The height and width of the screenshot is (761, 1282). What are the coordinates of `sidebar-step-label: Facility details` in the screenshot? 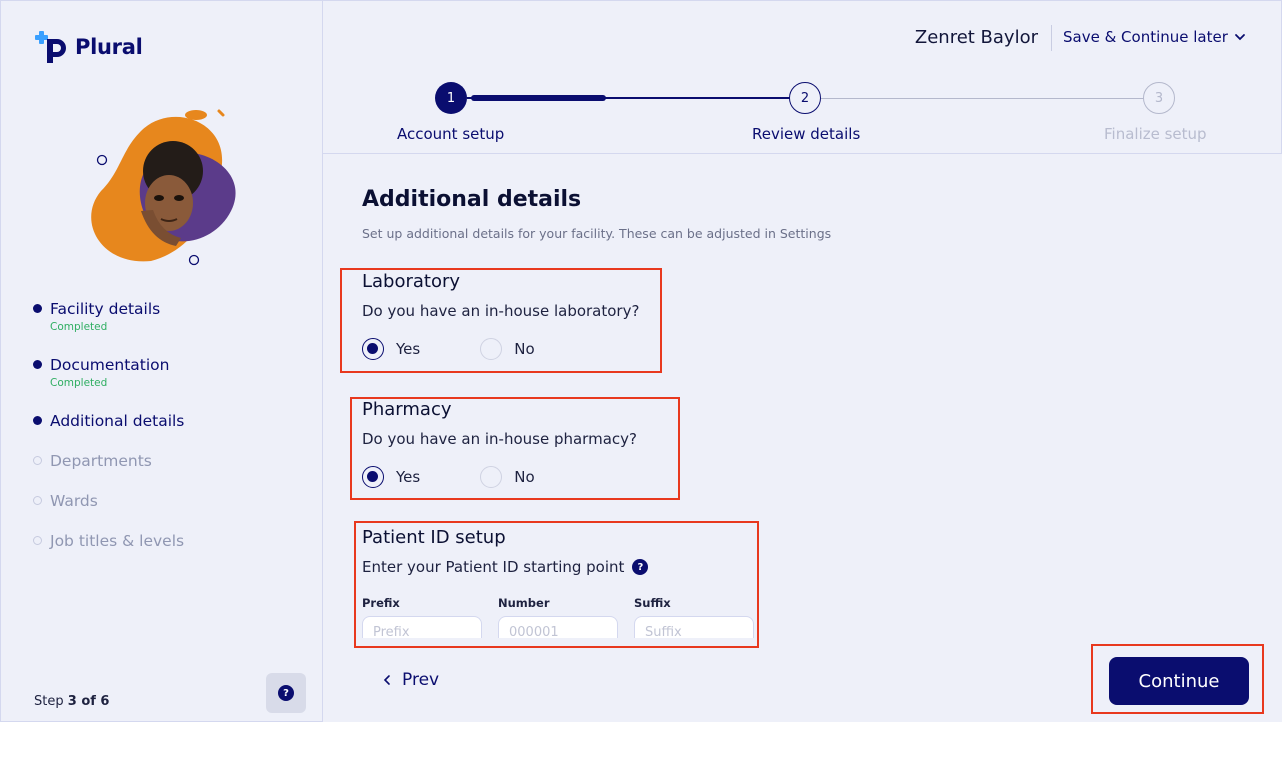 It's located at (105, 309).